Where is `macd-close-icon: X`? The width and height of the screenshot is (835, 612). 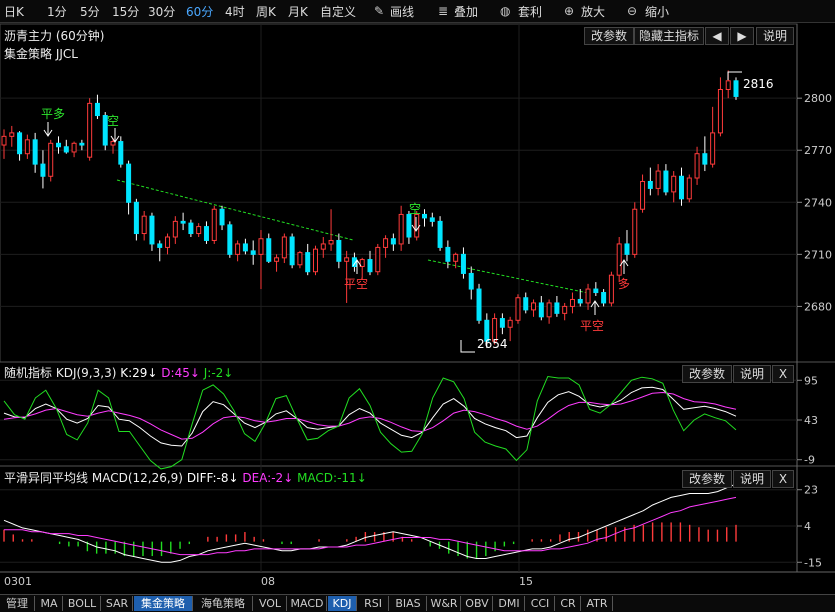 macd-close-icon: X is located at coordinates (783, 479).